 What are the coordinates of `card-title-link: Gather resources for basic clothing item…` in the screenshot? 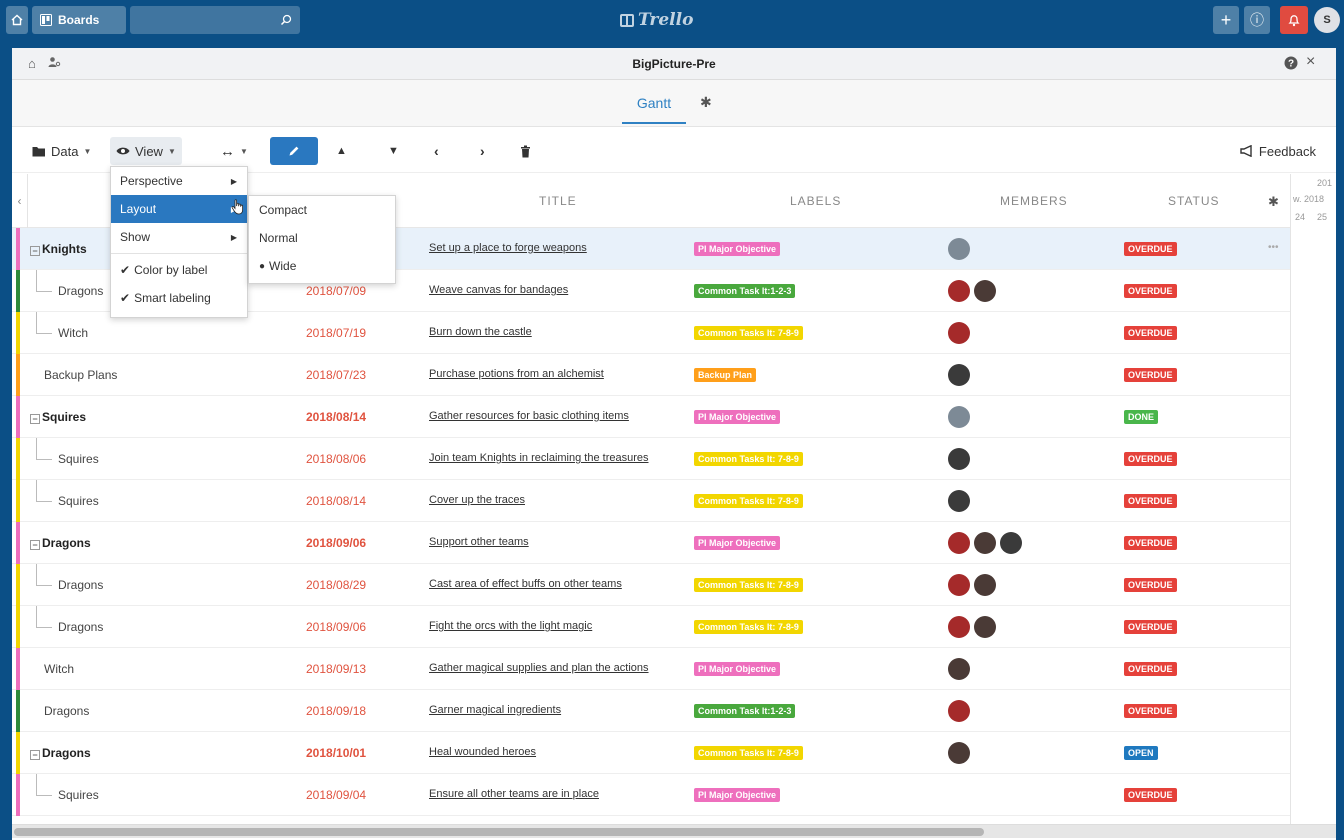 It's located at (529, 416).